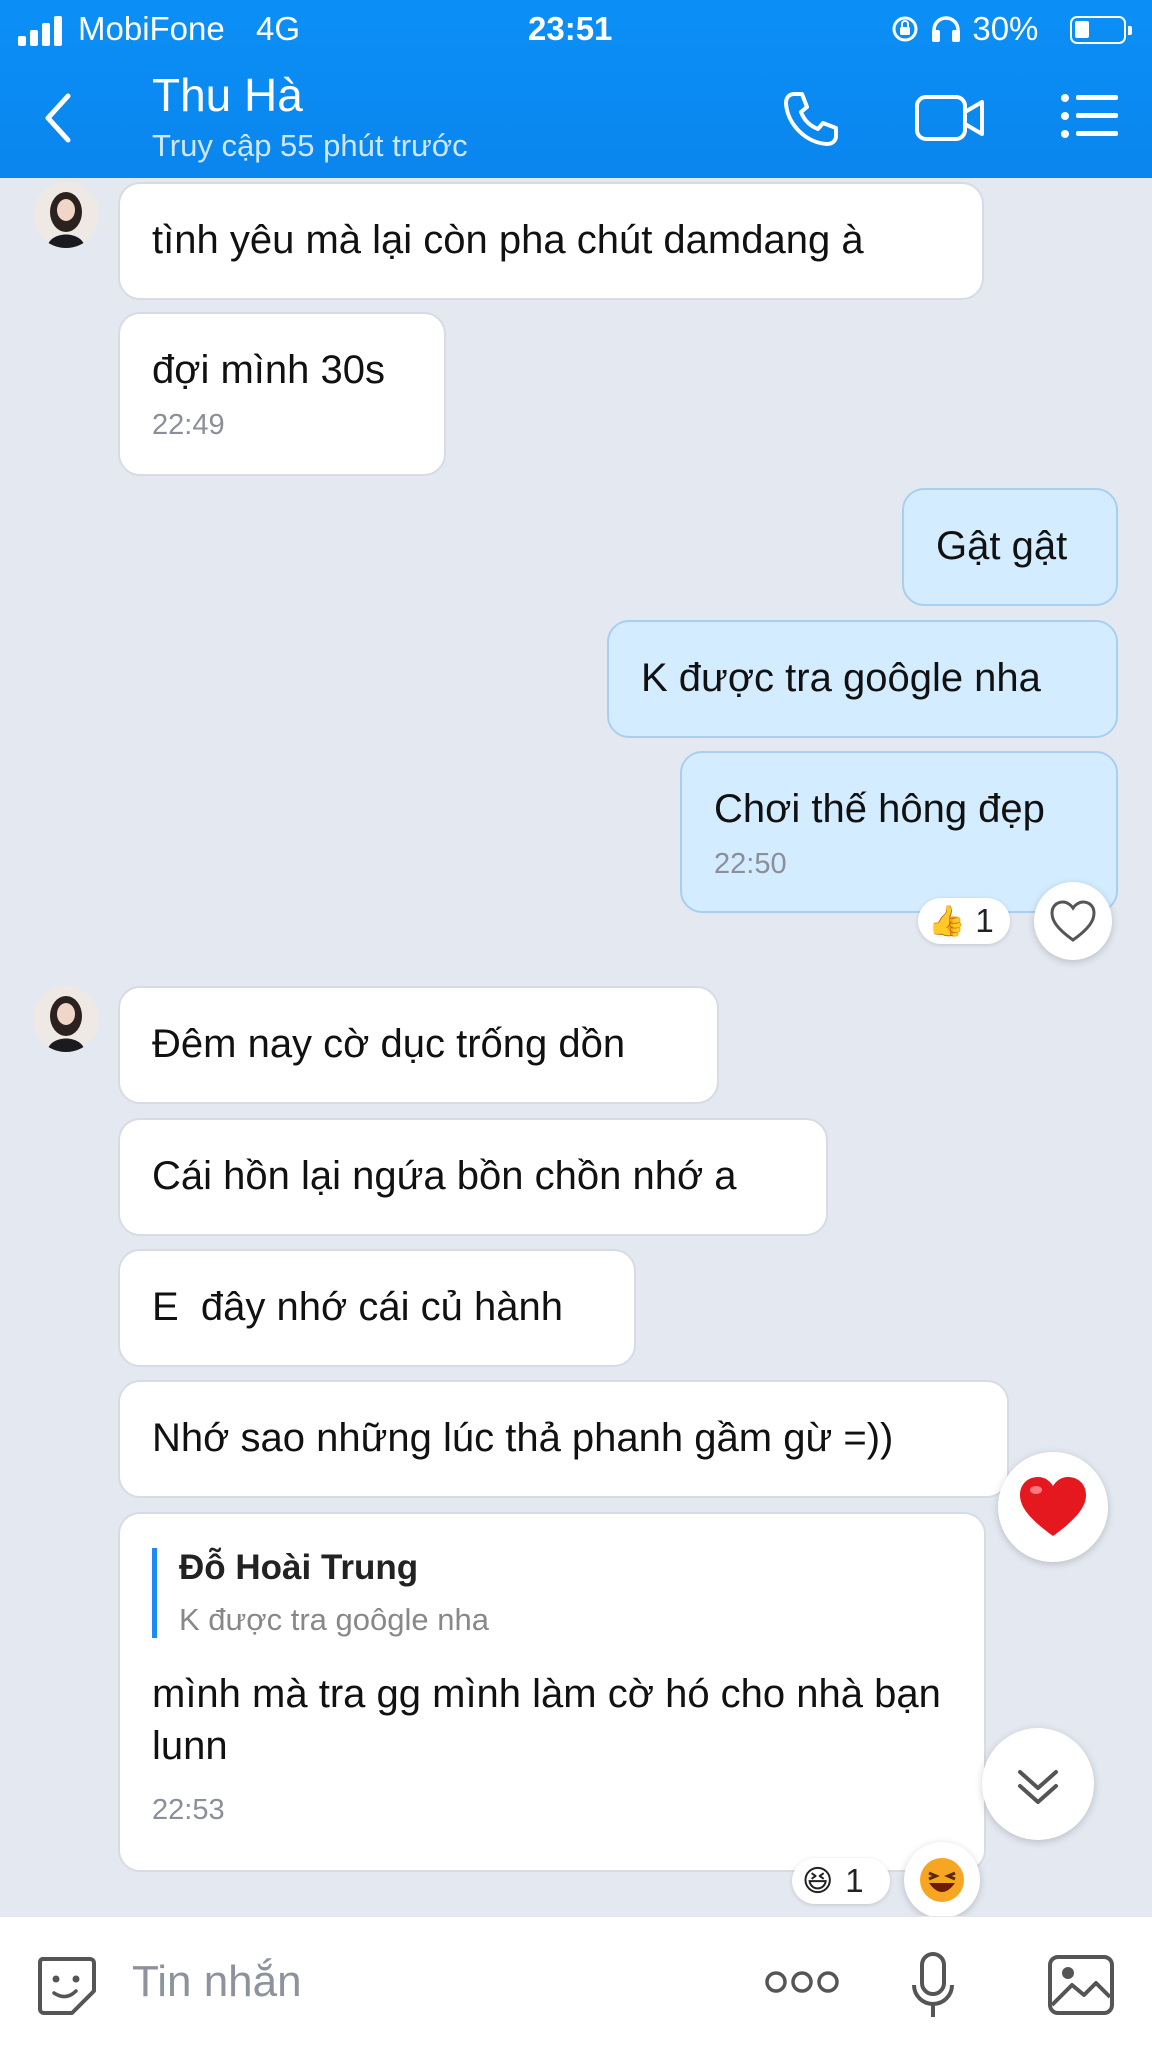  I want to click on quoted-message: Đỗ Hoài Trung K được tra goôgle nha, so click(552, 1593).